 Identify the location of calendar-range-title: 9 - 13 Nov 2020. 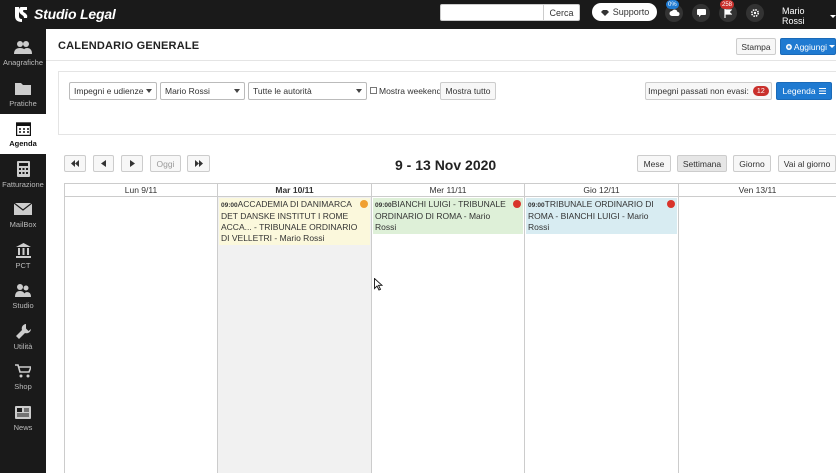
(446, 165).